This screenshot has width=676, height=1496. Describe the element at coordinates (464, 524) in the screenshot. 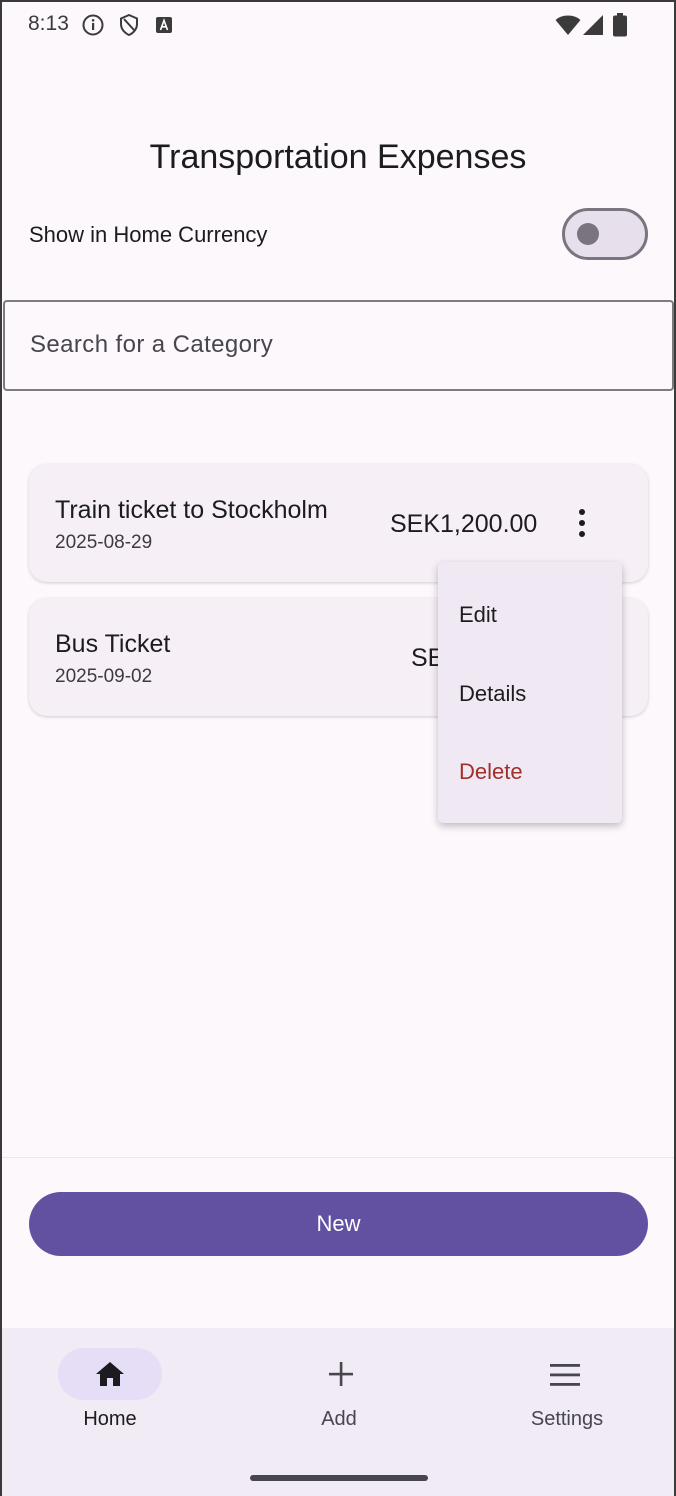

I see `expense-amount: SEK1,200.00` at that location.